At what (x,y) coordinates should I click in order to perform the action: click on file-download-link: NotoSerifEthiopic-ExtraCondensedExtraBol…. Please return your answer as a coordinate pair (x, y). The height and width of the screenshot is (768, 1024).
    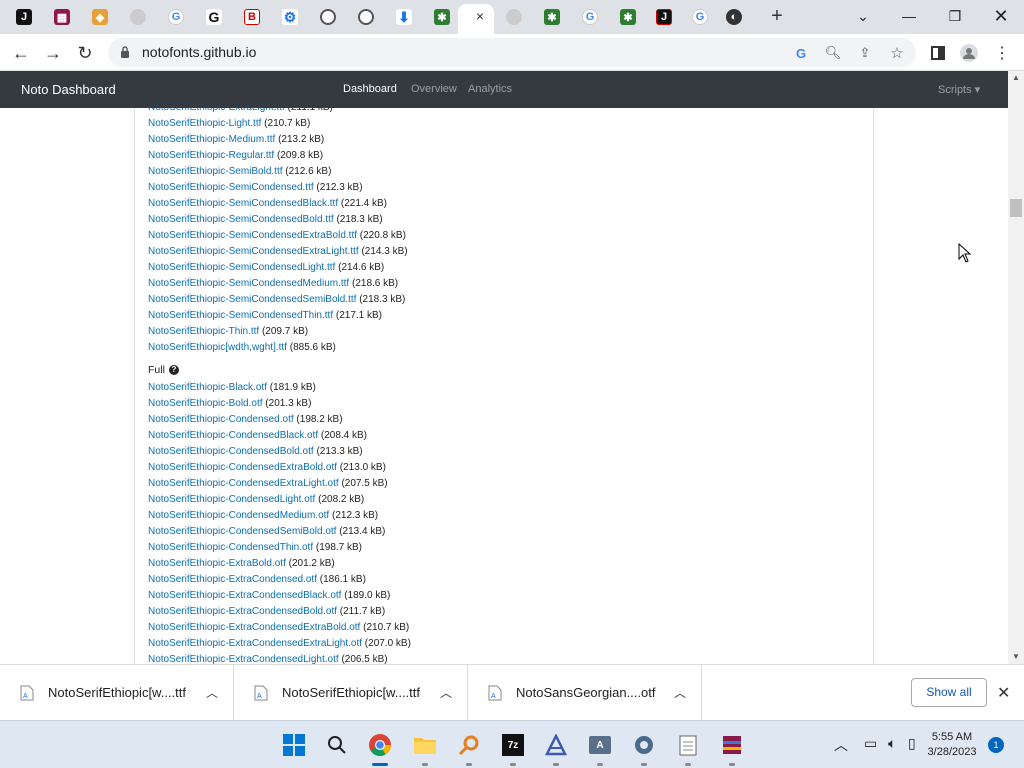
    Looking at the image, I should click on (254, 627).